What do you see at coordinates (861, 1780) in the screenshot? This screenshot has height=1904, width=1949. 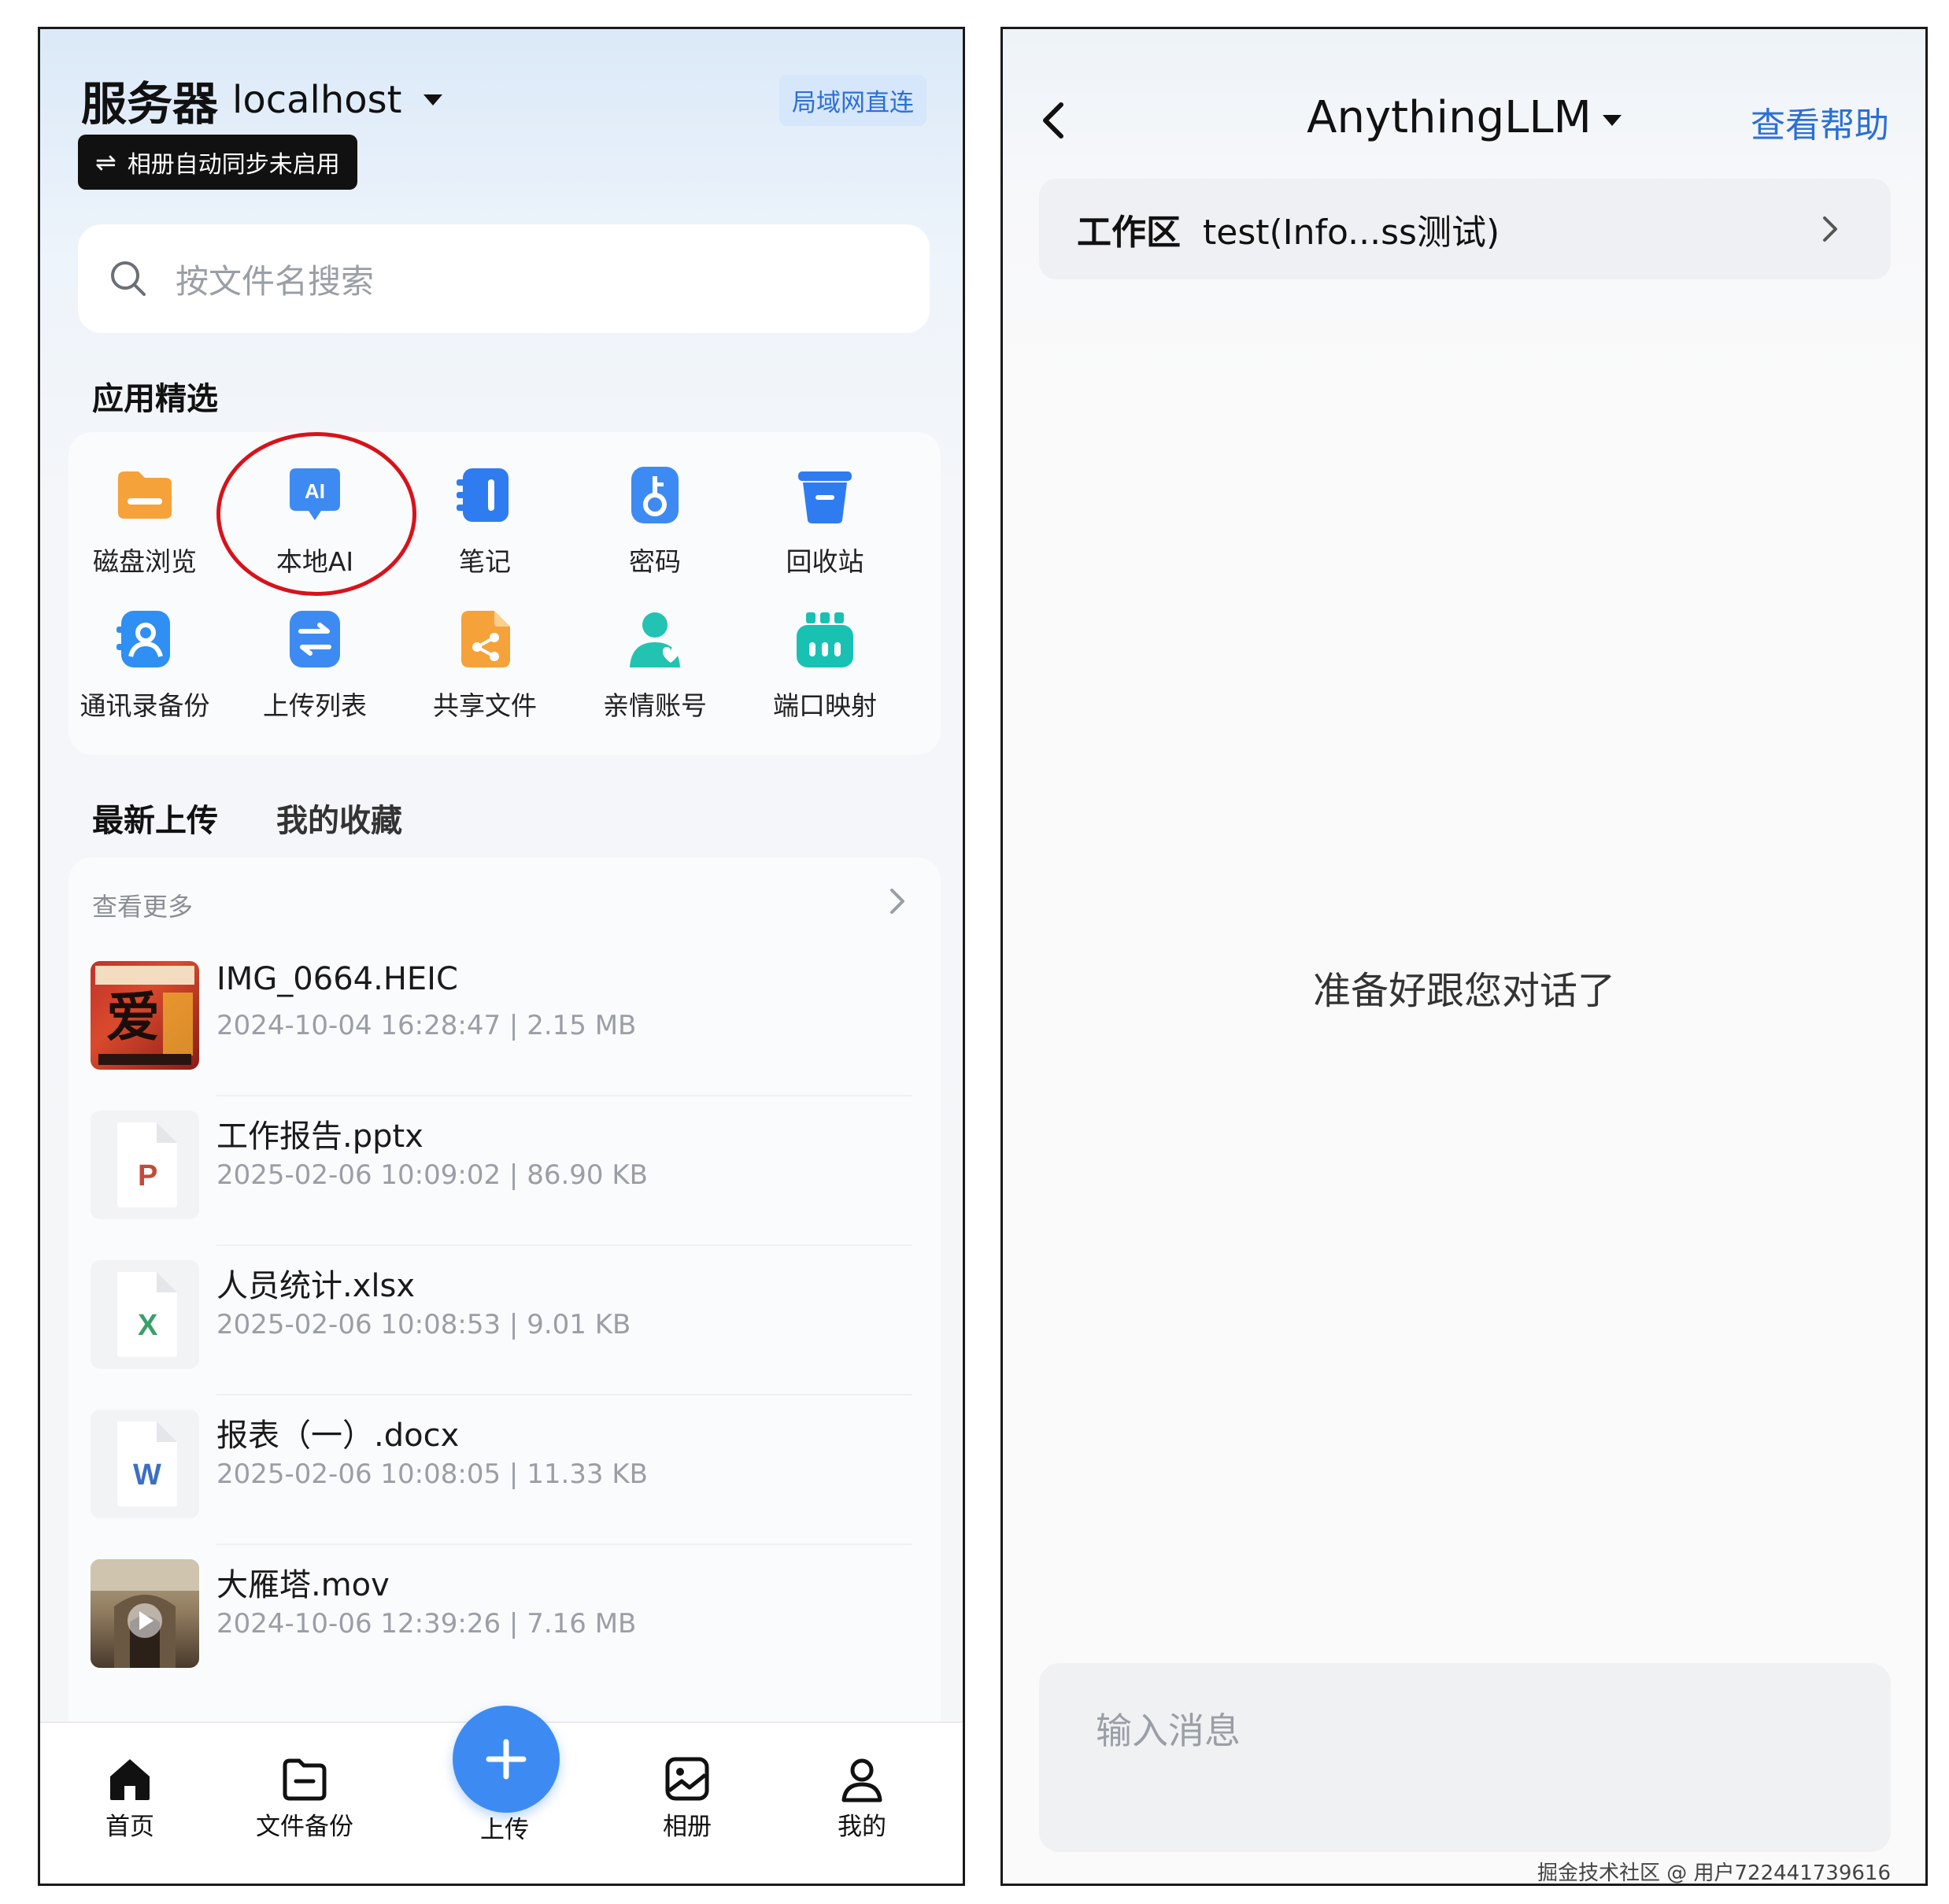 I see `user-icon` at bounding box center [861, 1780].